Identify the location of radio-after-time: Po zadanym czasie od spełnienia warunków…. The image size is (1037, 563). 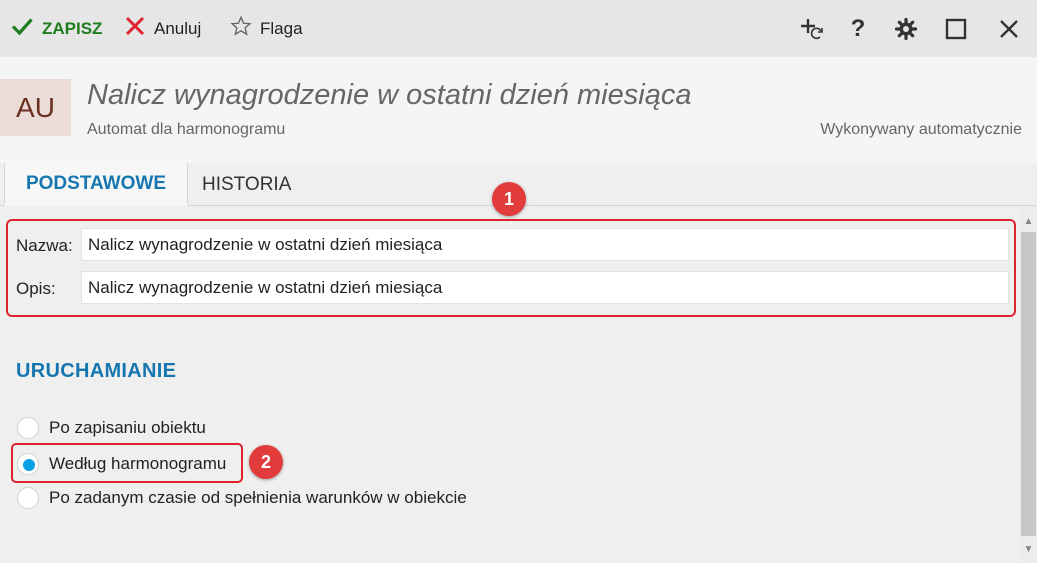
(242, 498).